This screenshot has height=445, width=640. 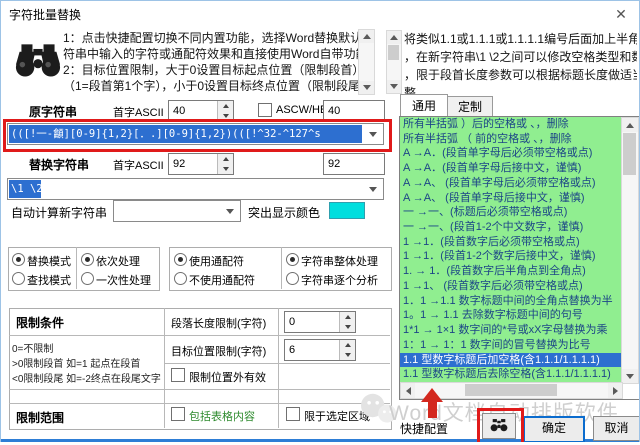 What do you see at coordinates (510, 227) in the screenshot?
I see `list-item: 一 →一、(段首1-2个中文数字，谨慎)` at bounding box center [510, 227].